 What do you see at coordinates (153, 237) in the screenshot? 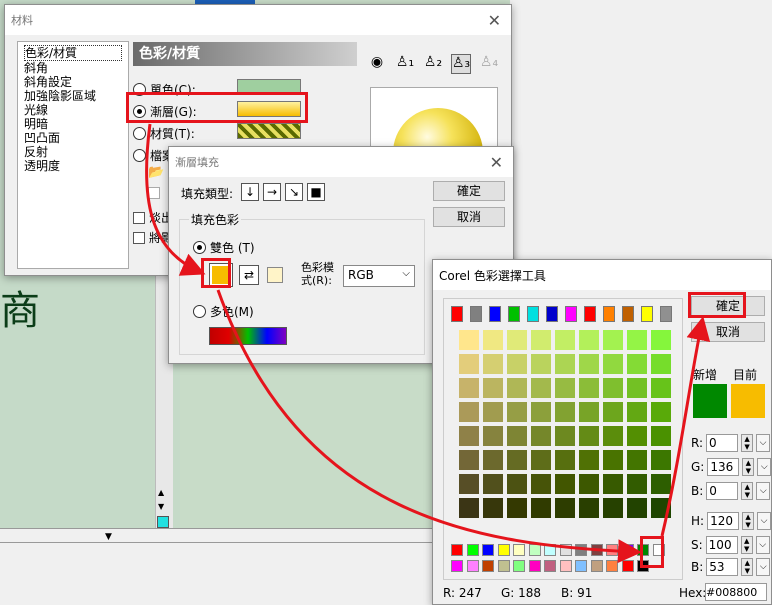
I see `vertical-option: 將影` at bounding box center [153, 237].